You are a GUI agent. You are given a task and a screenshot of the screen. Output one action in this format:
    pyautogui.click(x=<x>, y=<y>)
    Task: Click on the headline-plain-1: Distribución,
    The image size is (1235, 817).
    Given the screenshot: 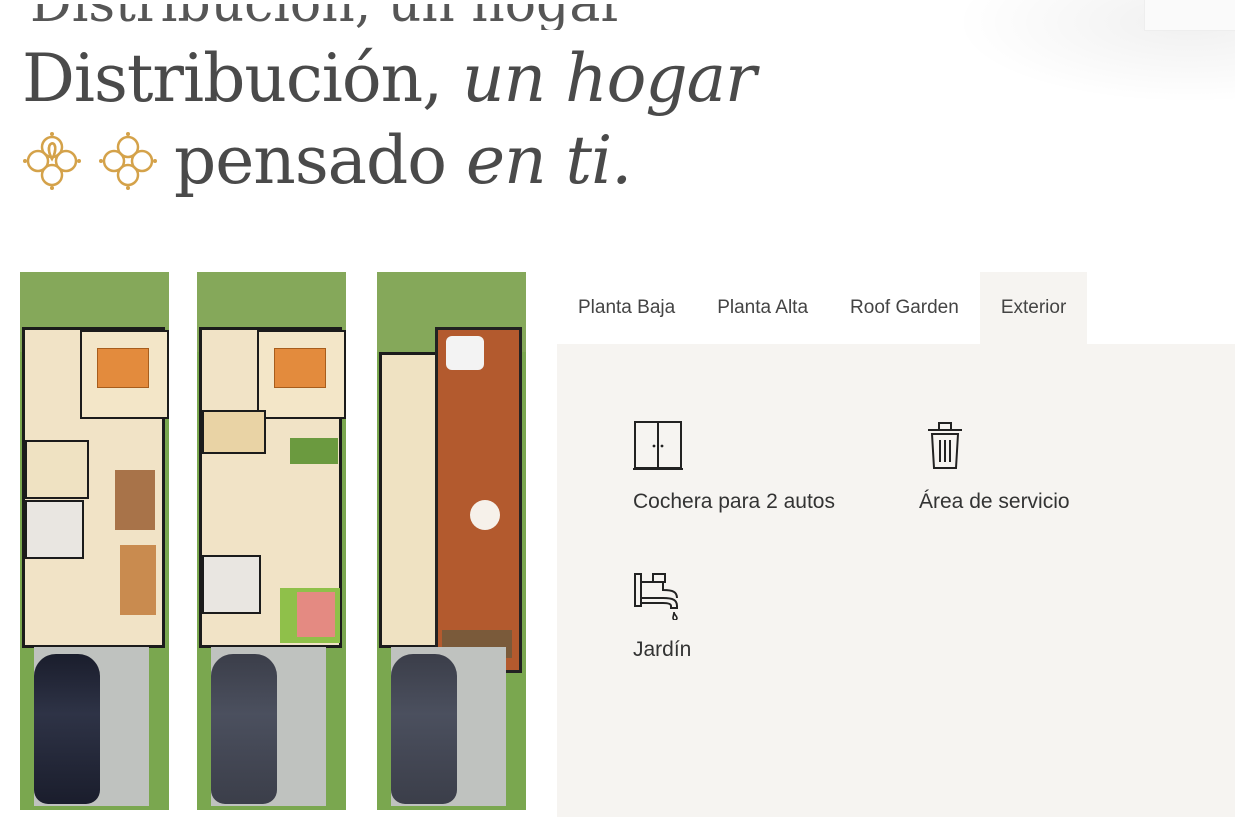 What is the action you would take?
    pyautogui.click(x=232, y=78)
    